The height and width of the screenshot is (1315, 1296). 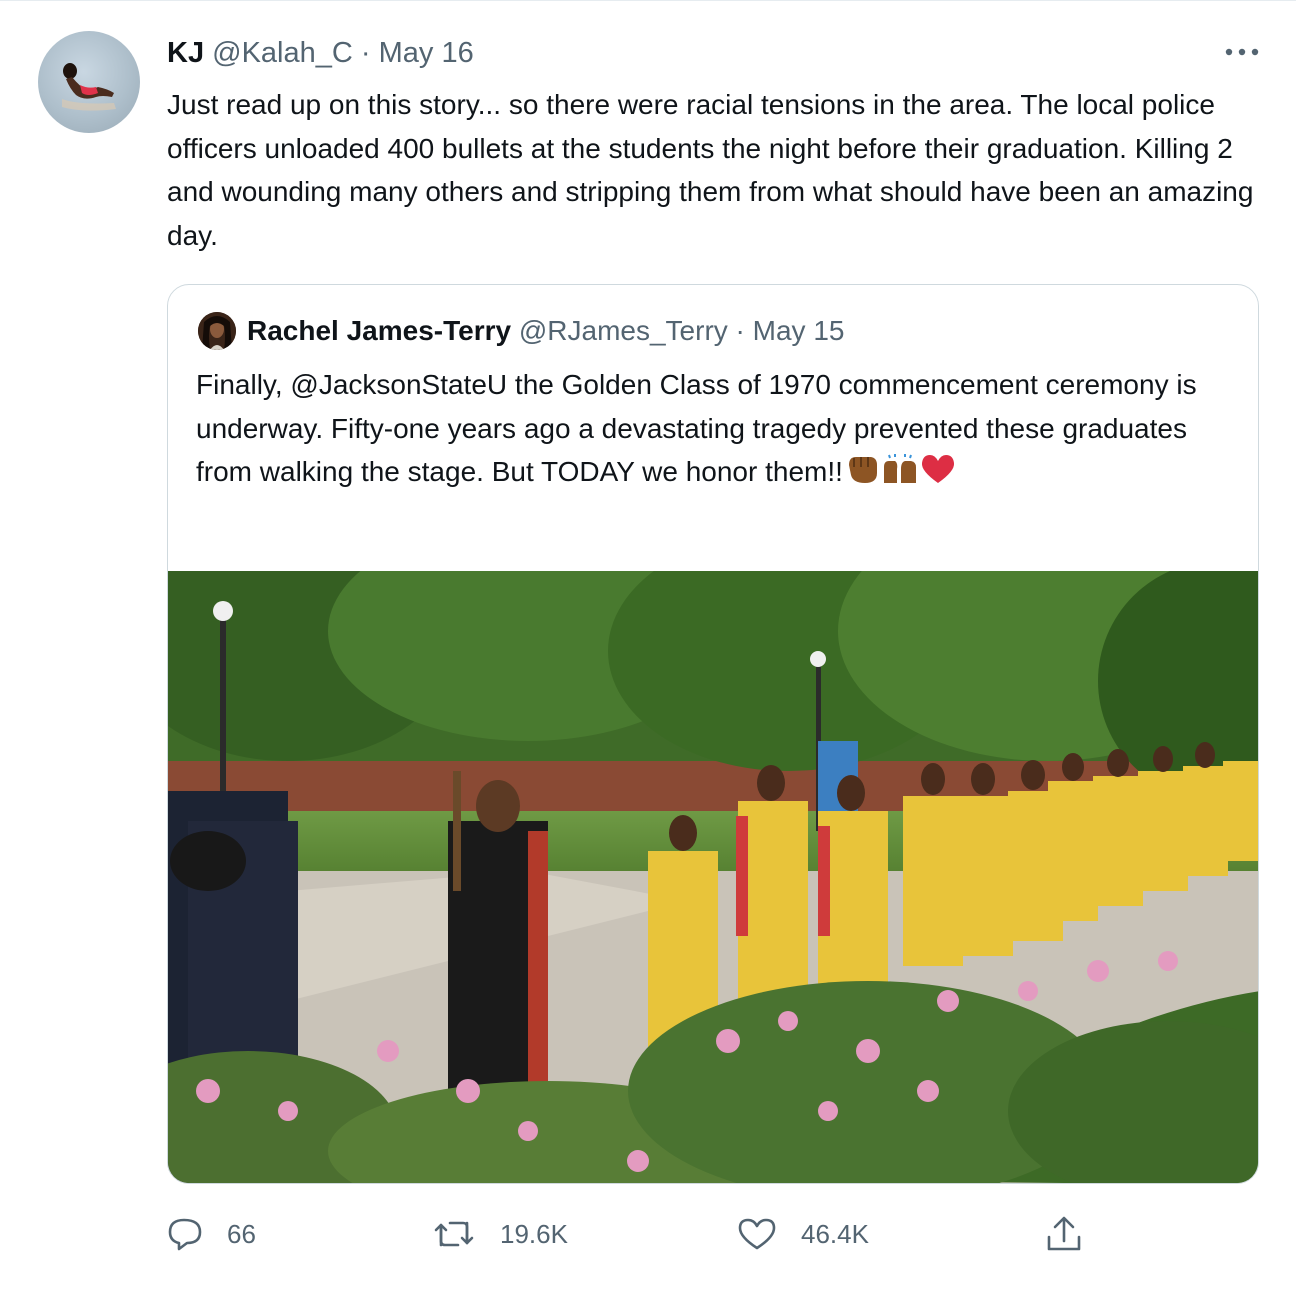 What do you see at coordinates (799, 330) in the screenshot?
I see `quoted-tweet-date: May 15` at bounding box center [799, 330].